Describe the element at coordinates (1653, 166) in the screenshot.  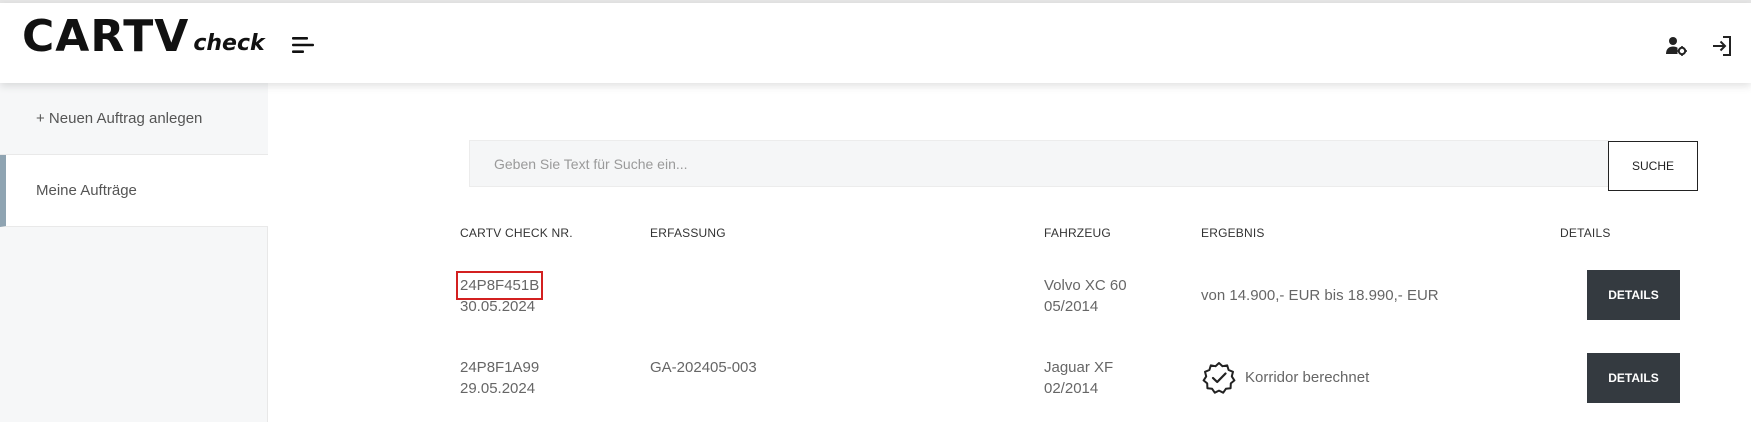
I see `search-button: SUCHE` at that location.